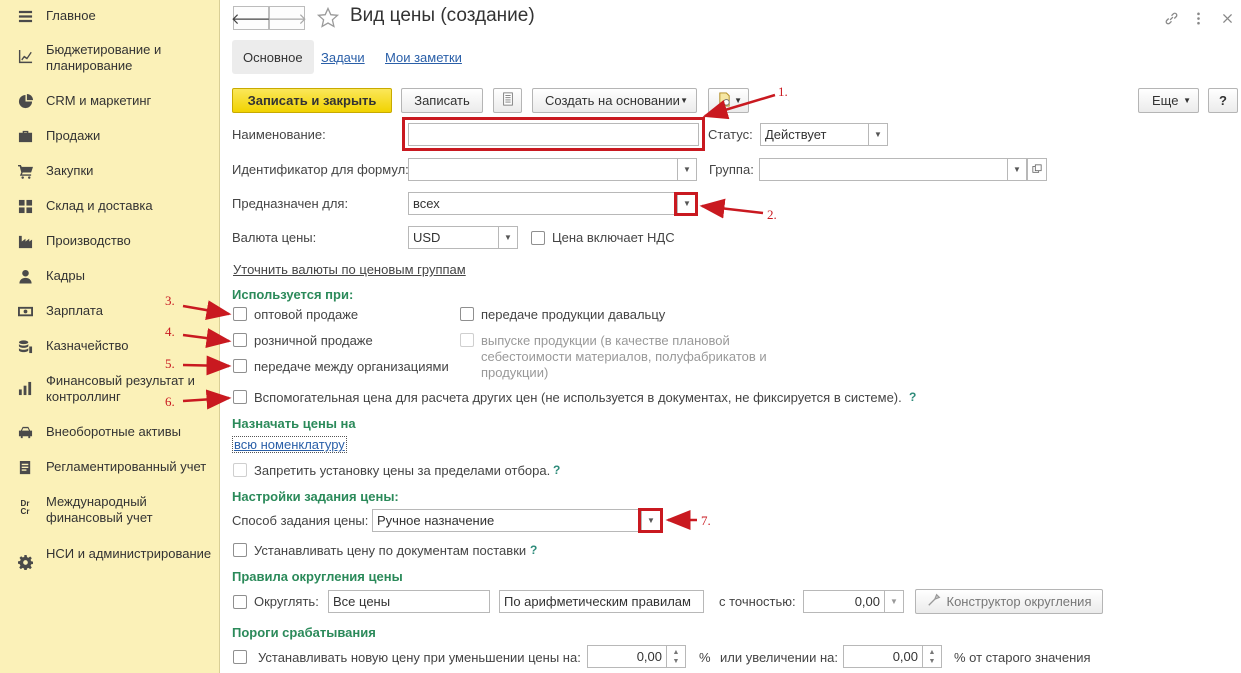 The image size is (1241, 673). Describe the element at coordinates (343, 57) in the screenshot. I see `tab-tasks: Задачи` at that location.